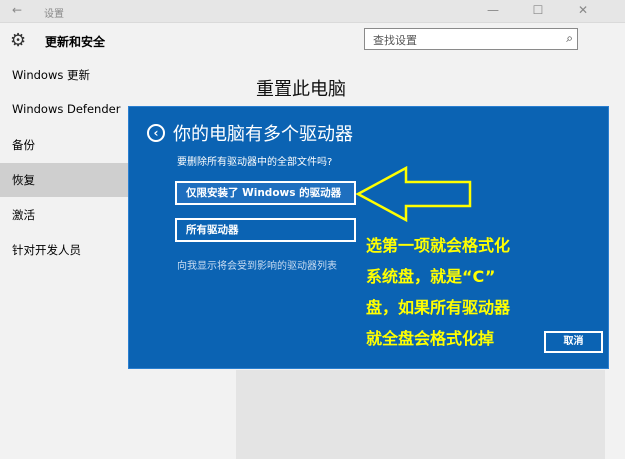  Describe the element at coordinates (54, 14) in the screenshot. I see `window-title: 设置` at that location.